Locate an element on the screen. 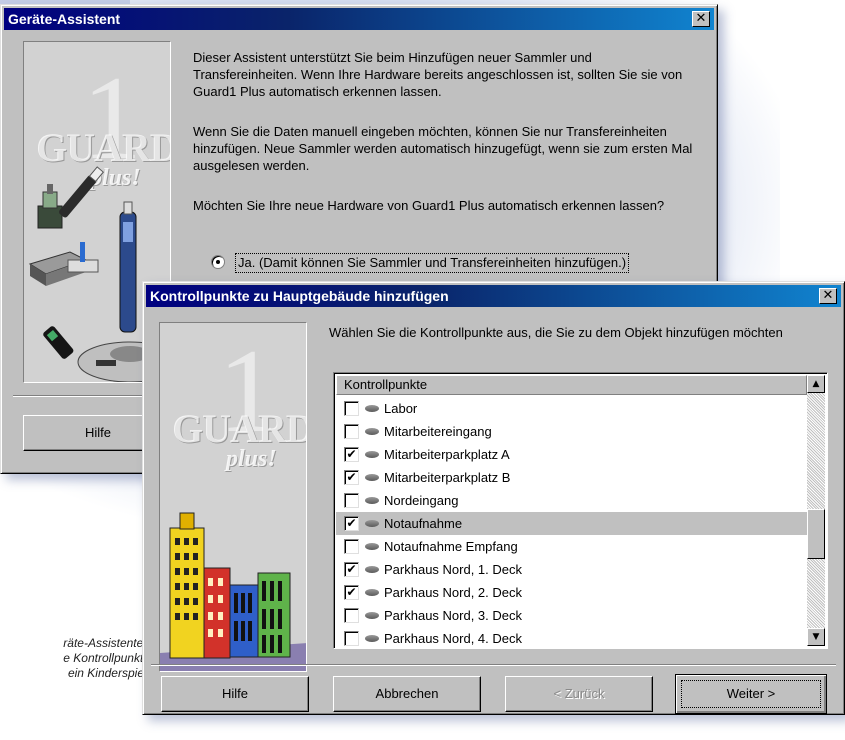 The width and height of the screenshot is (845, 740). checkpoint-item: Mitarbeitereingang is located at coordinates (571, 431).